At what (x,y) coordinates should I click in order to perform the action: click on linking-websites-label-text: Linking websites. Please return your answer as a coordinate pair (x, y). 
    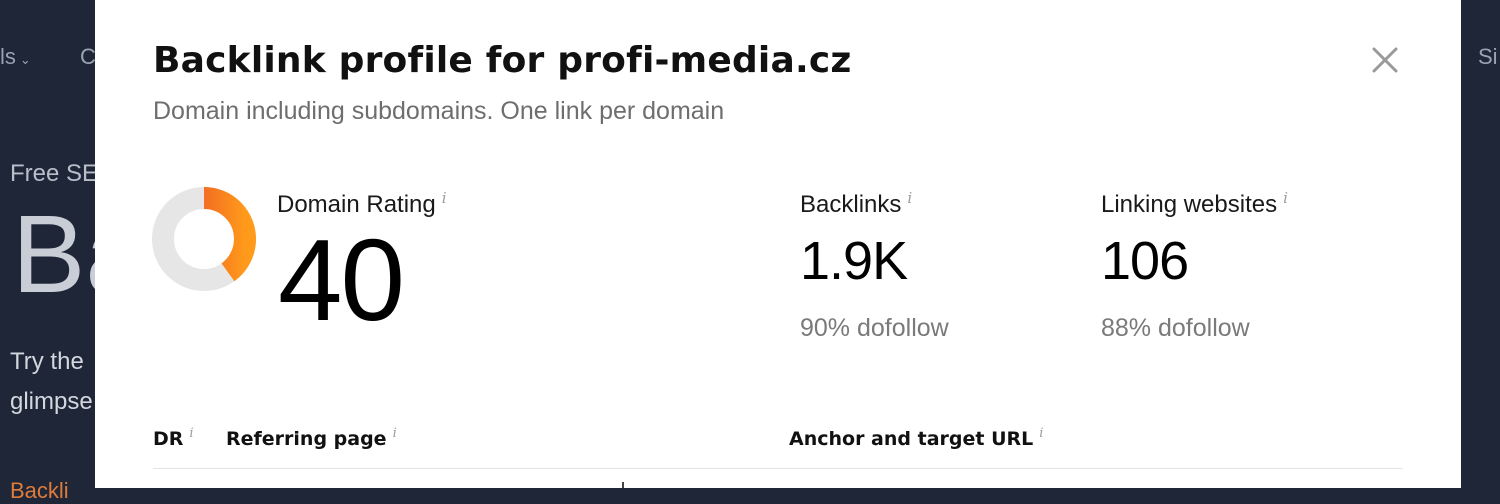
    Looking at the image, I should click on (1189, 204).